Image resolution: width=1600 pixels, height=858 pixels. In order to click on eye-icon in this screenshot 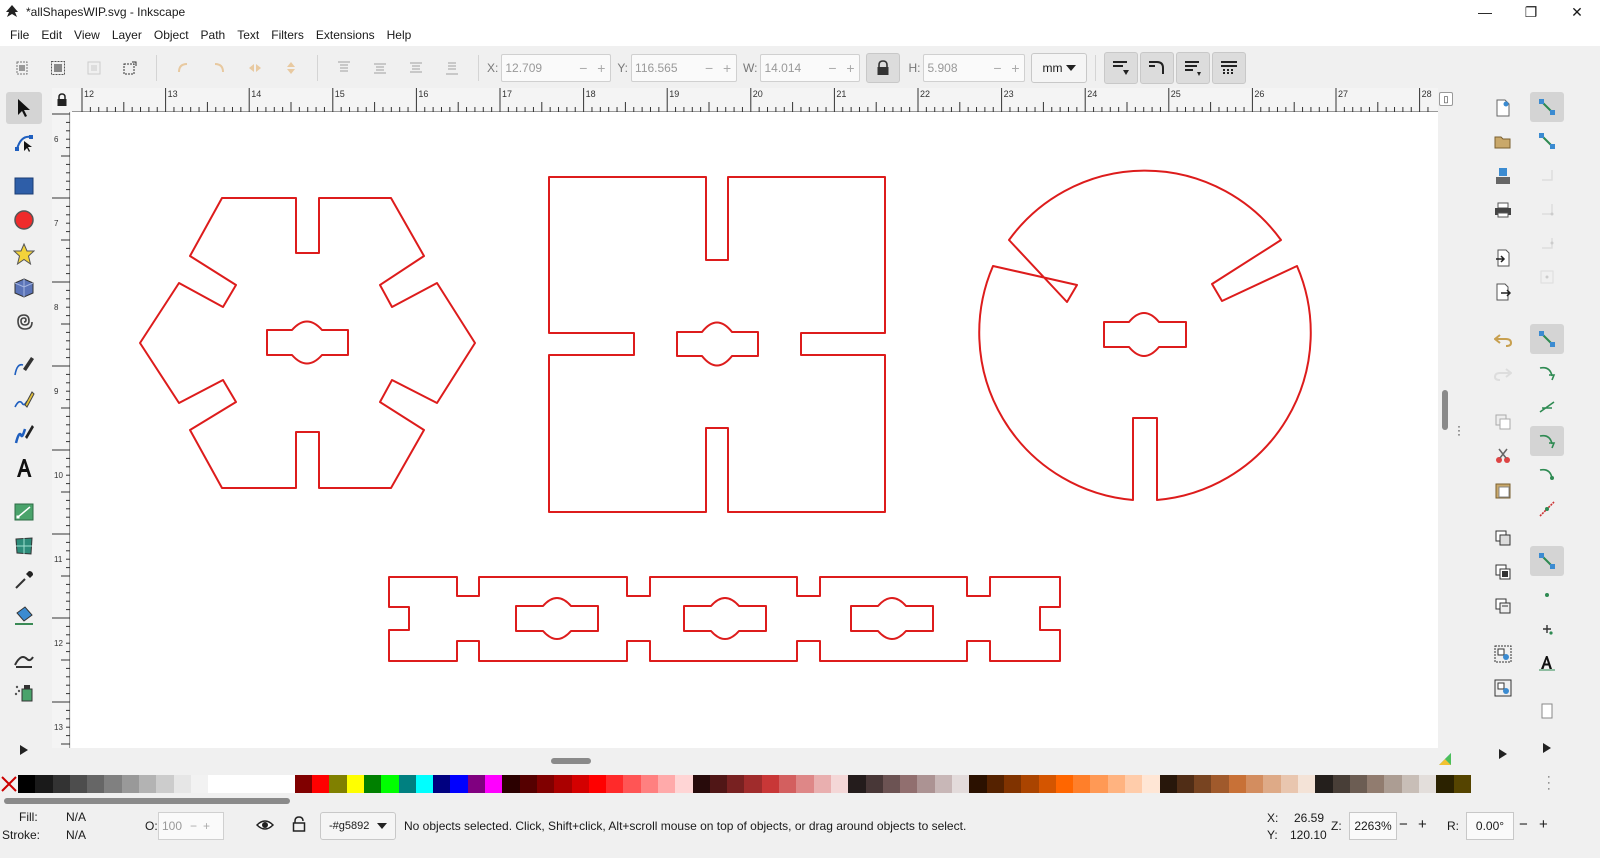, I will do `click(265, 825)`.